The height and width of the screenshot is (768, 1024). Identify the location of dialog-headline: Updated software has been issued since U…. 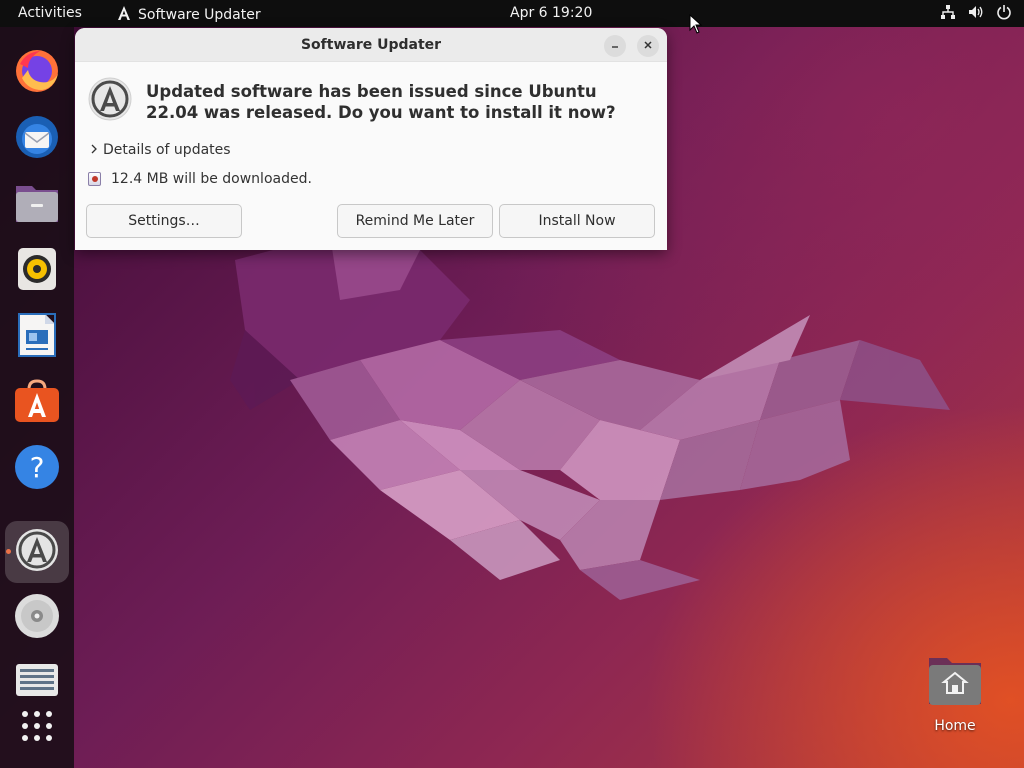
(381, 102).